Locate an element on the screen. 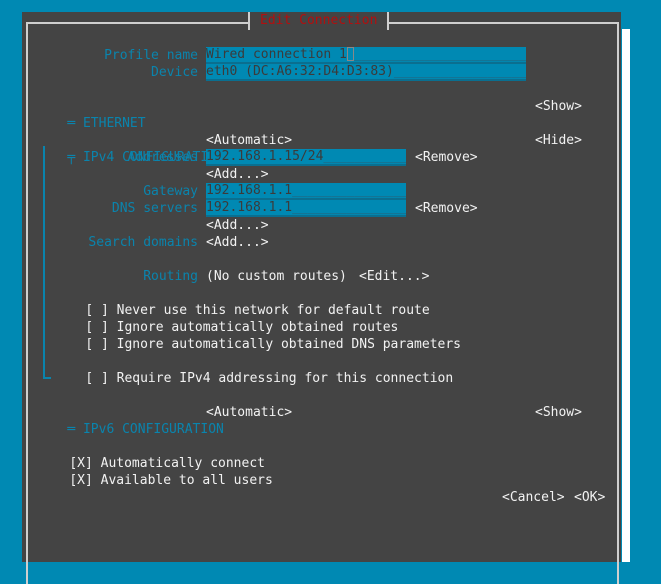 Image resolution: width=661 pixels, height=584 pixels. ipv4-tree-line is located at coordinates (44, 258).